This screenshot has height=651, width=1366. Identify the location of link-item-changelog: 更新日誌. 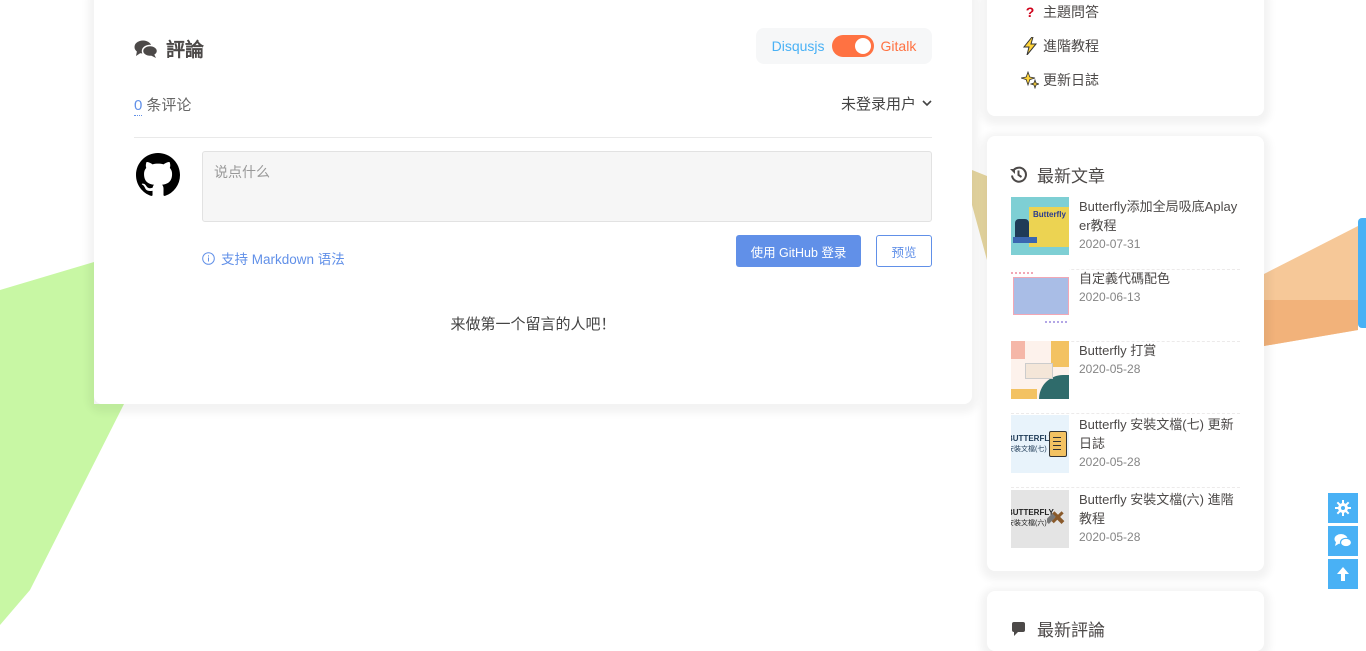
(1060, 80).